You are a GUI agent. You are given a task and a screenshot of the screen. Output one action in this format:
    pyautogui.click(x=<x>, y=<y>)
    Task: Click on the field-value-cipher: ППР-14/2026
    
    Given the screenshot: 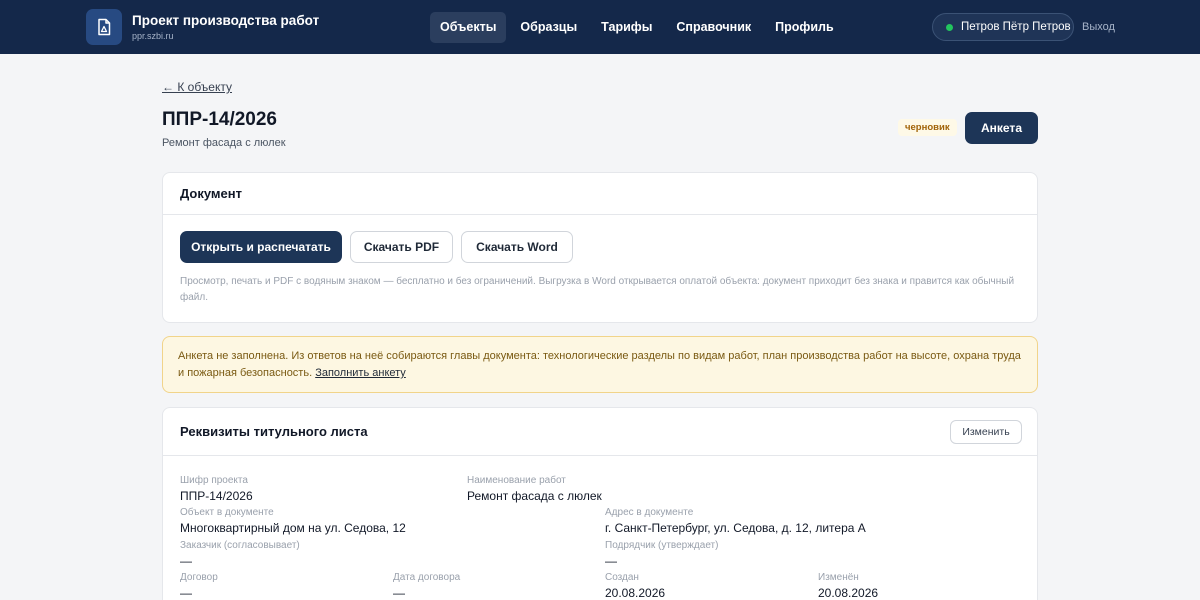 What is the action you would take?
    pyautogui.click(x=216, y=496)
    